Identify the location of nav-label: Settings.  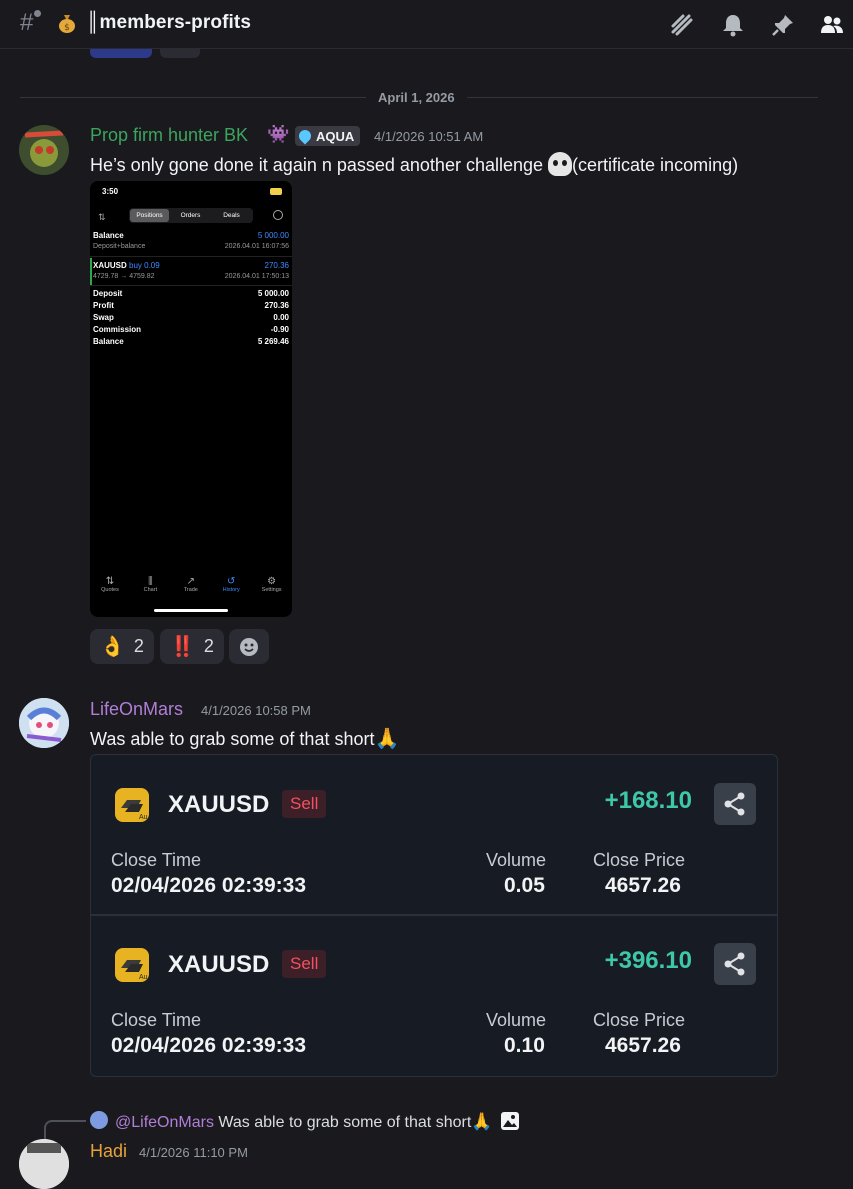
(271, 590).